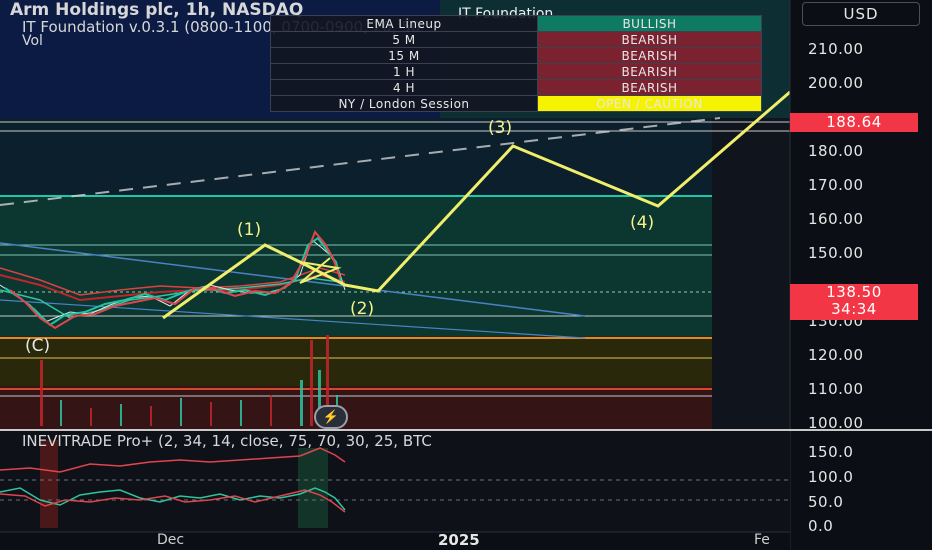  Describe the element at coordinates (32, 41) in the screenshot. I see `volume-label: Vol` at that location.